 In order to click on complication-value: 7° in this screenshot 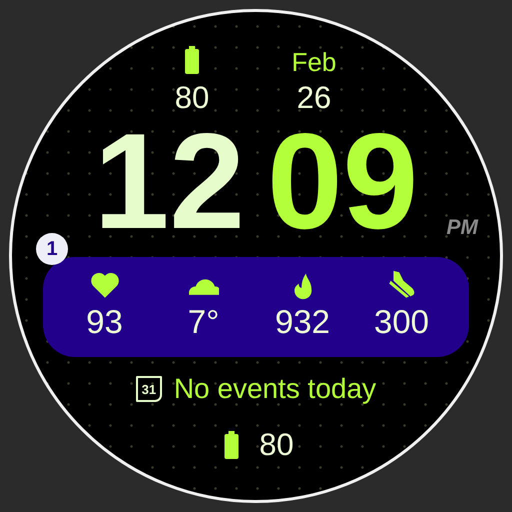, I will do `click(204, 322)`.